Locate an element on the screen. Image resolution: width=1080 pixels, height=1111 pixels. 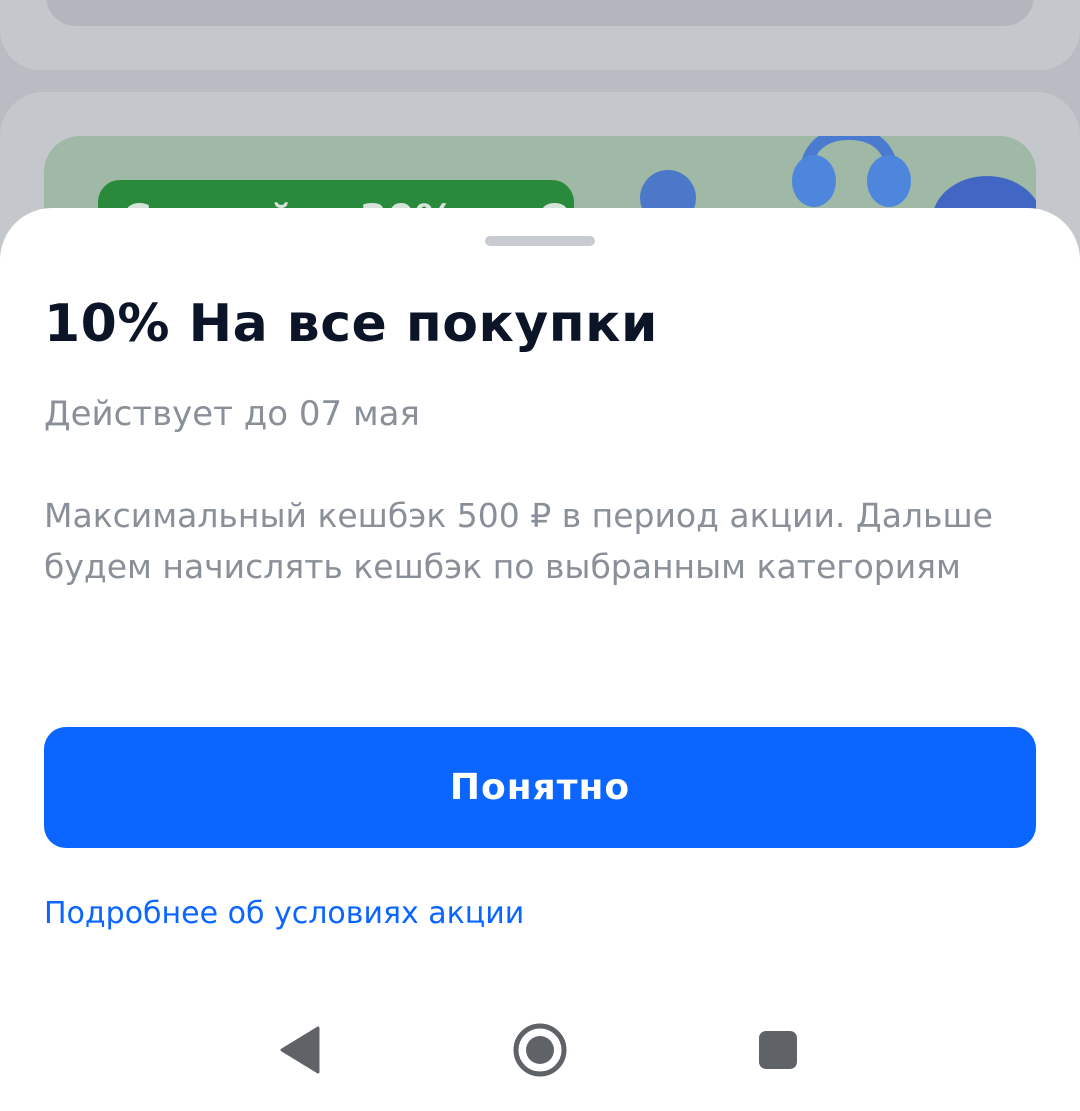
sheet-drag-handle is located at coordinates (540, 241).